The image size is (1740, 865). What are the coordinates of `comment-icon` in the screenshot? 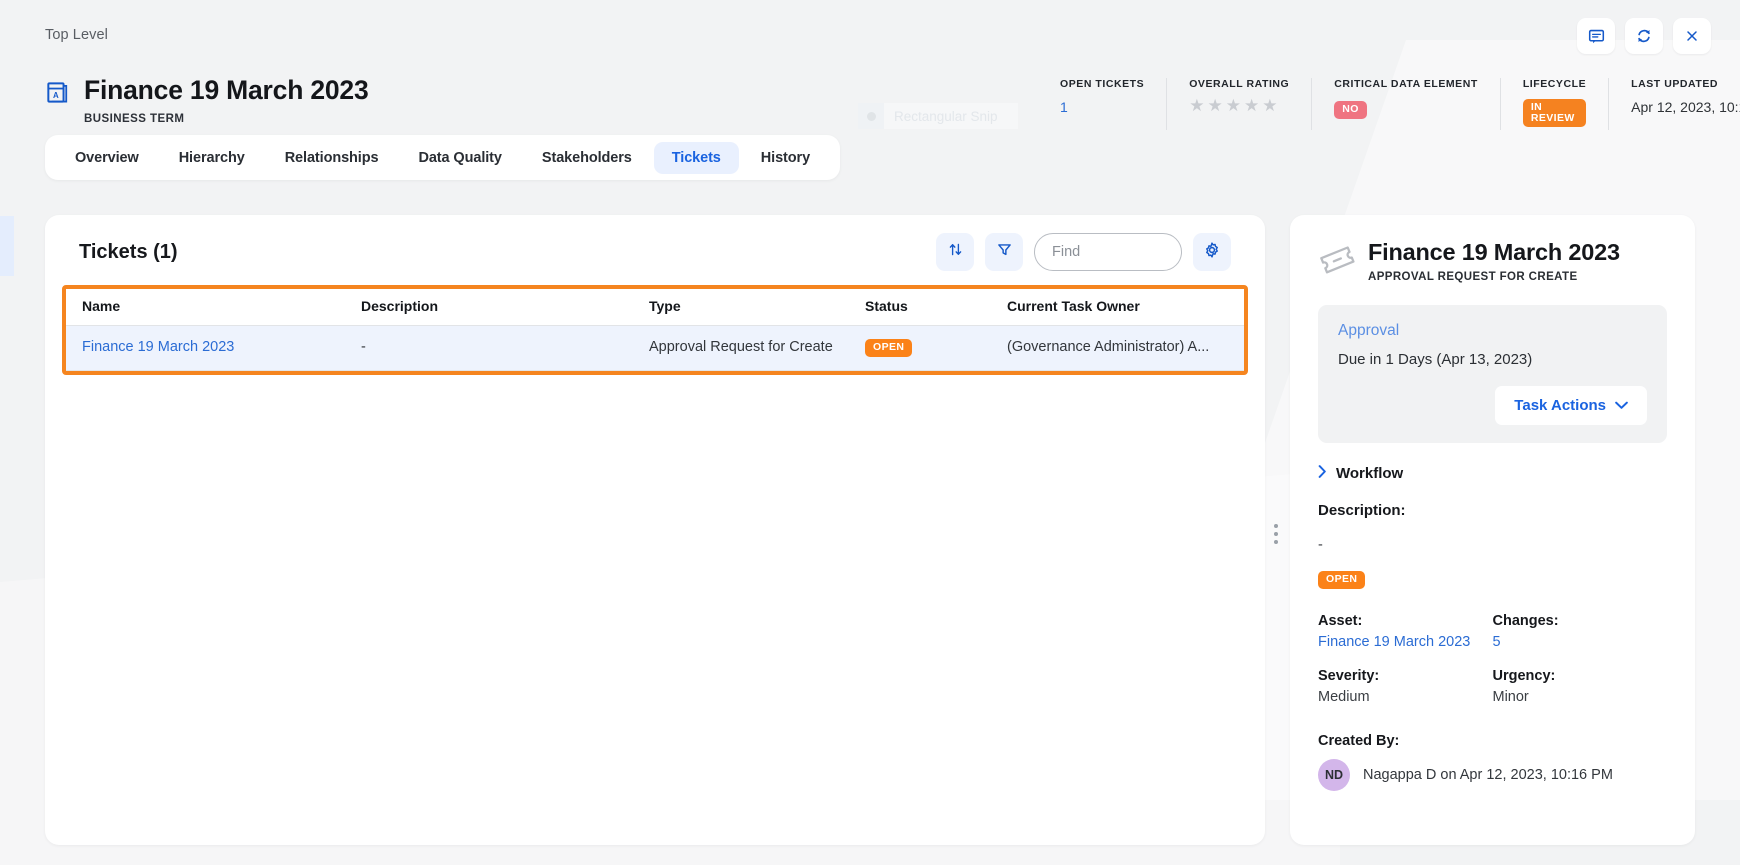 It's located at (1596, 36).